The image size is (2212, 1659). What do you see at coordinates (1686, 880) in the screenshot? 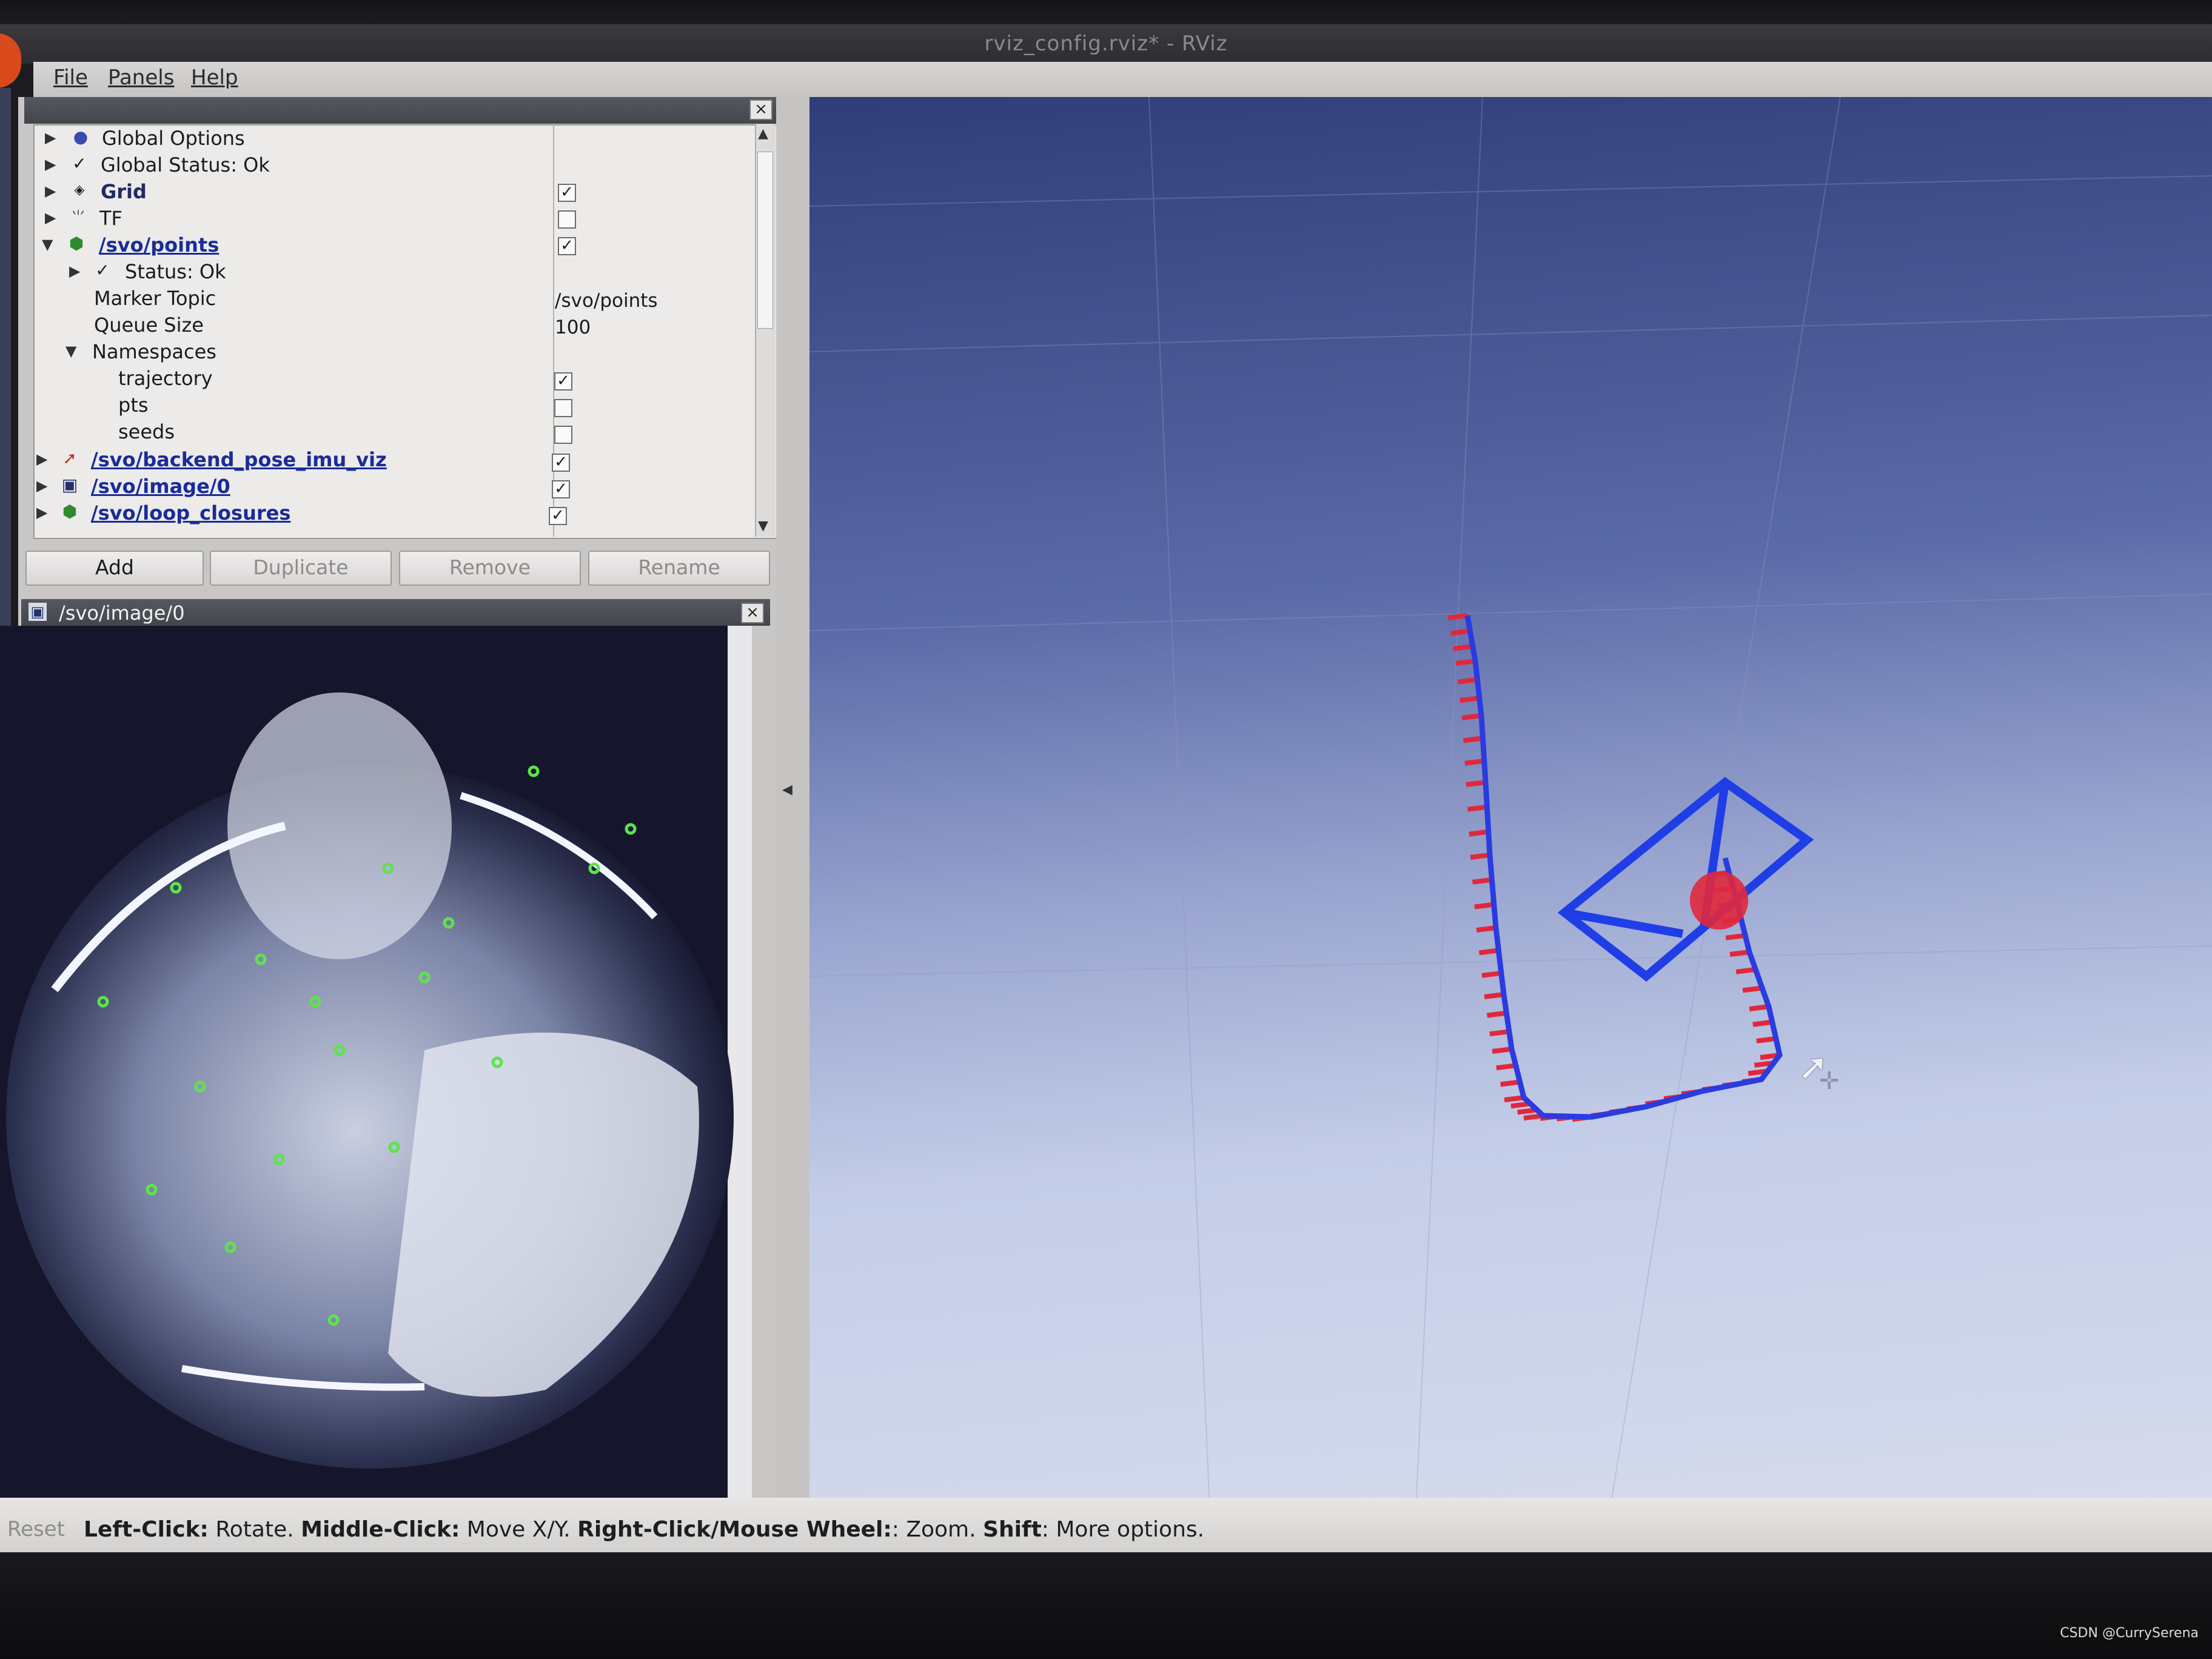
I see `camera-frustum` at bounding box center [1686, 880].